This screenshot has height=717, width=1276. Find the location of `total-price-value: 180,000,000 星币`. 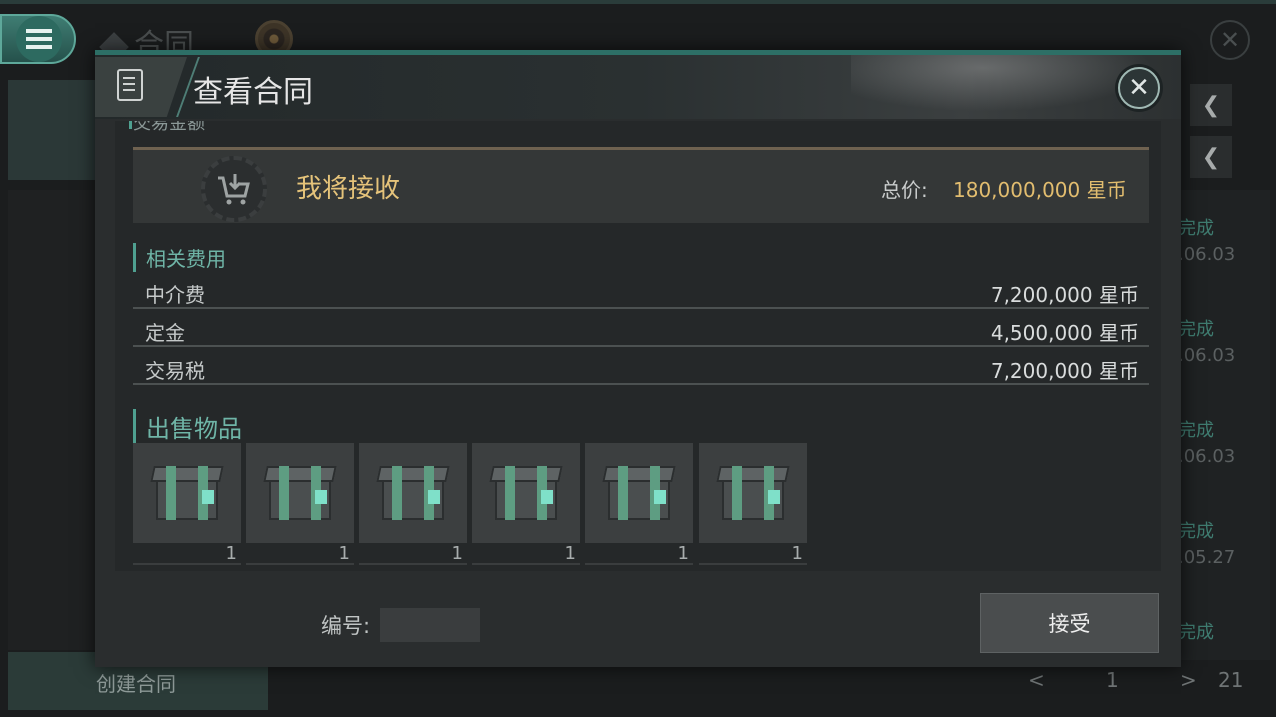

total-price-value: 180,000,000 星币 is located at coordinates (1040, 190).